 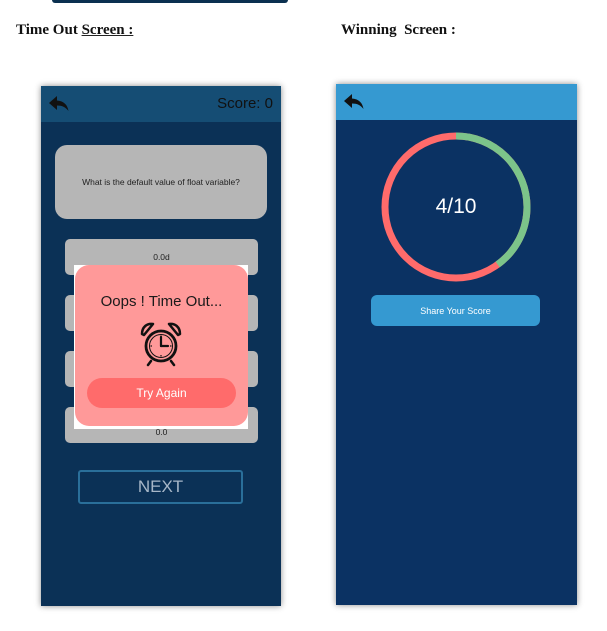 I want to click on app-bar: Score: 0, so click(x=161, y=104).